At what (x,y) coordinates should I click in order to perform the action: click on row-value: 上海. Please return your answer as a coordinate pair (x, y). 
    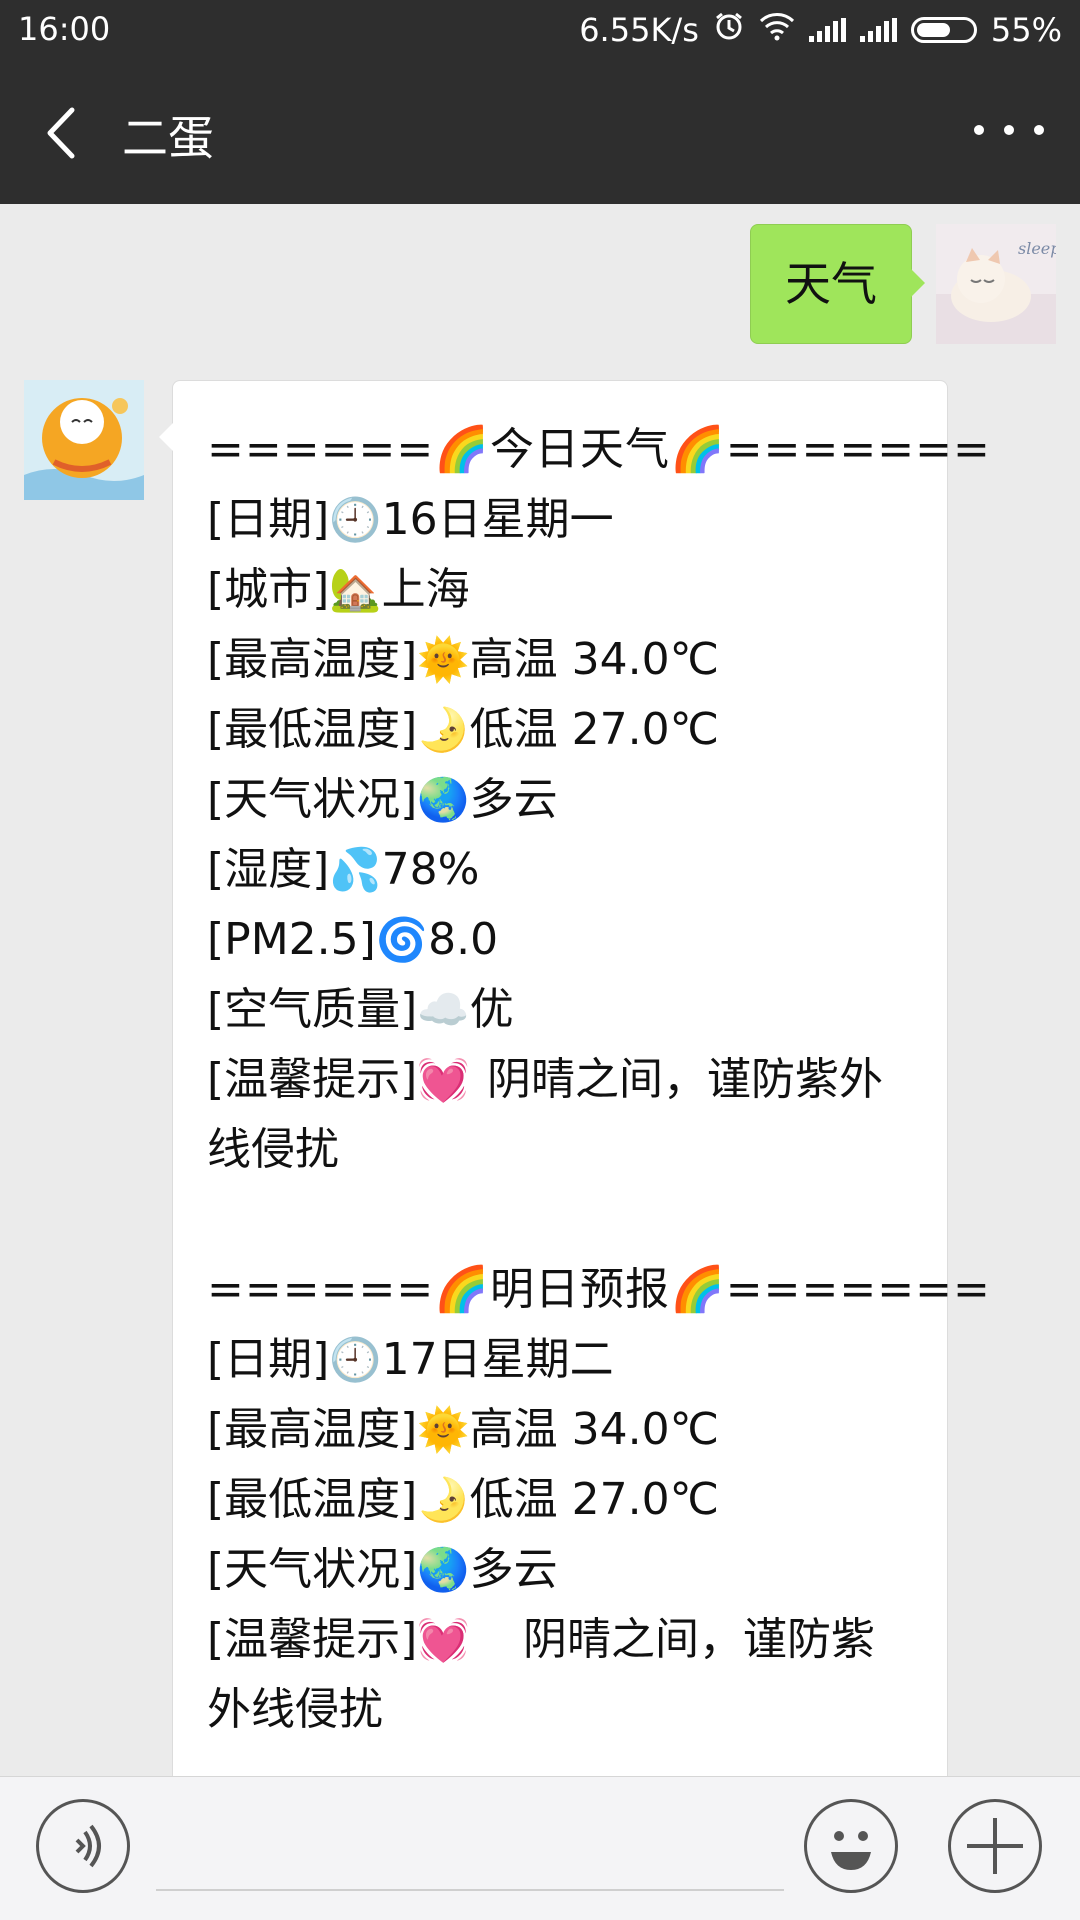
    Looking at the image, I should click on (425, 589).